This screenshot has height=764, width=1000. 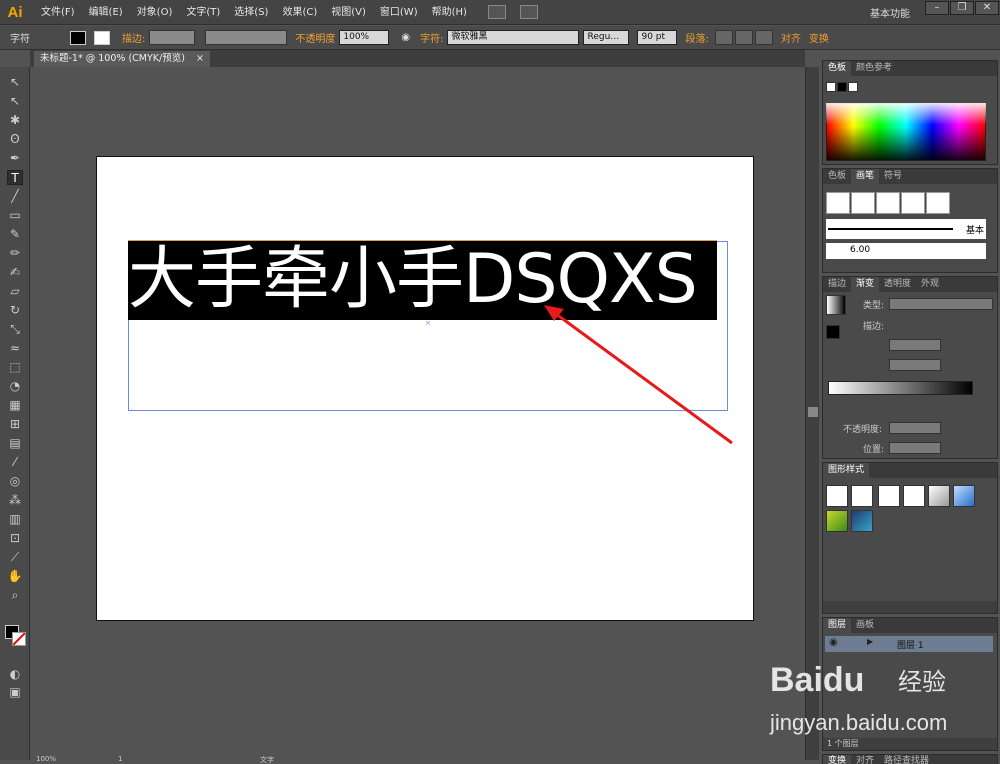 What do you see at coordinates (15, 348) in the screenshot?
I see `warp-tool-icon: ≈` at bounding box center [15, 348].